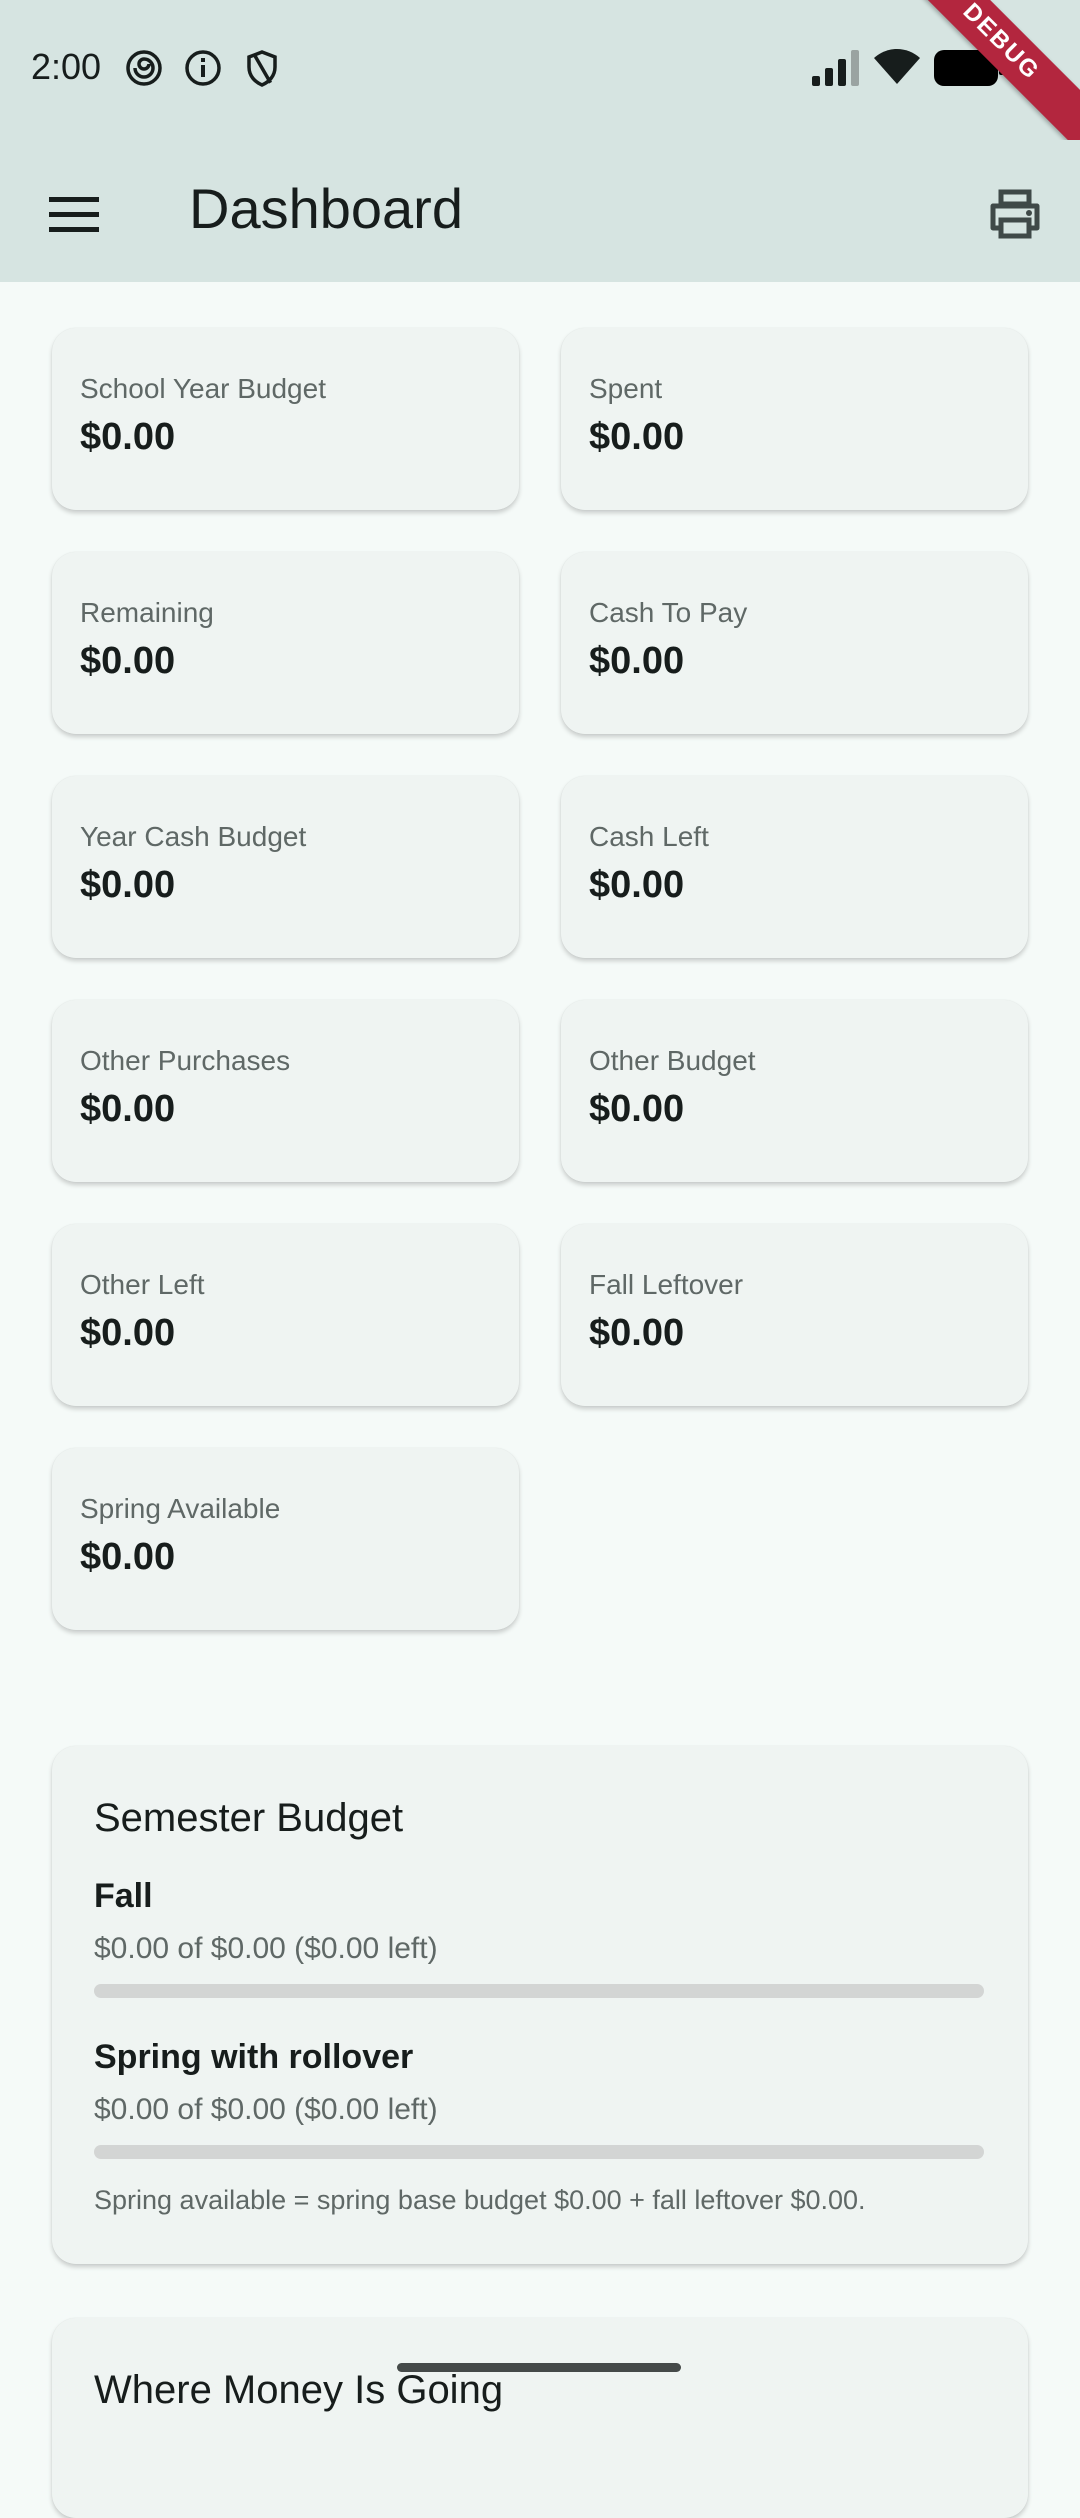 The width and height of the screenshot is (1080, 2518). Describe the element at coordinates (266, 2109) in the screenshot. I see `spring-detail: $0.00 of $0.00 ($0.00 left)` at that location.